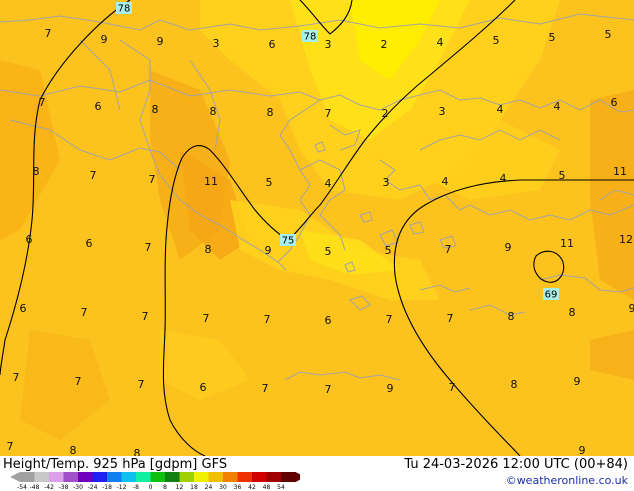 The image size is (634, 491). What do you see at coordinates (516, 464) in the screenshot?
I see `valid-time: Tu 24-03-2026 12:00 UTC (00+84)` at bounding box center [516, 464].